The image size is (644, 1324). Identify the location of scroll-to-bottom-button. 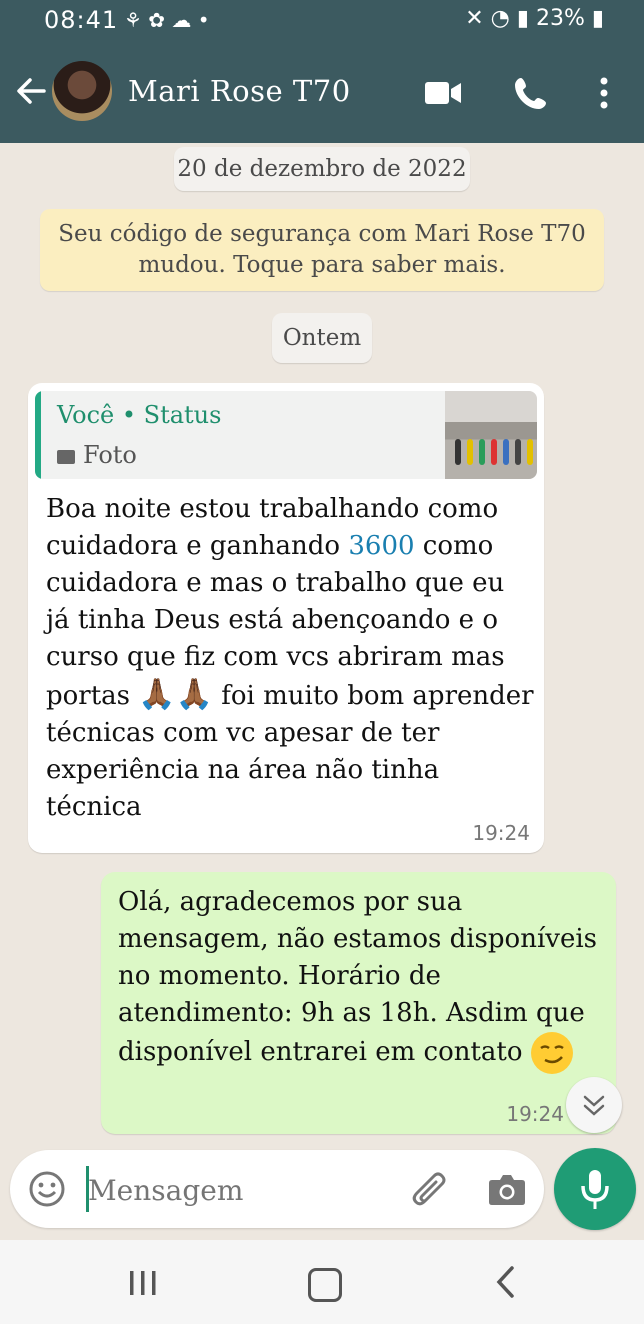
(594, 1105).